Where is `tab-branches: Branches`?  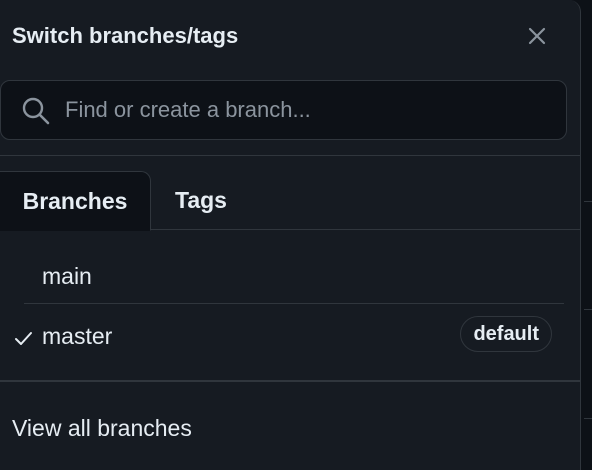 tab-branches: Branches is located at coordinates (75, 201).